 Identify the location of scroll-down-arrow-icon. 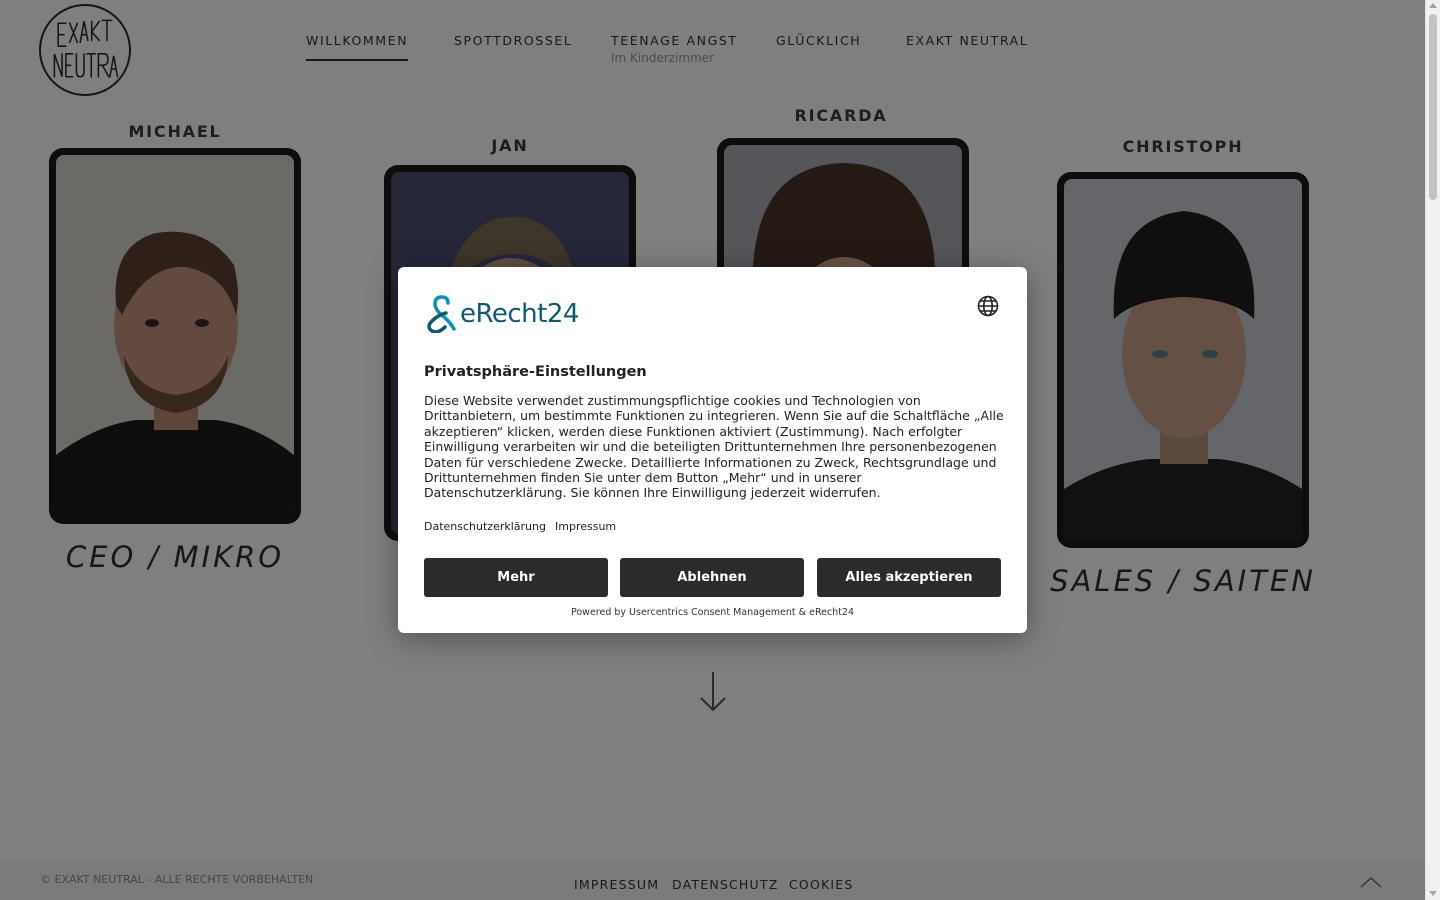
(1433, 893).